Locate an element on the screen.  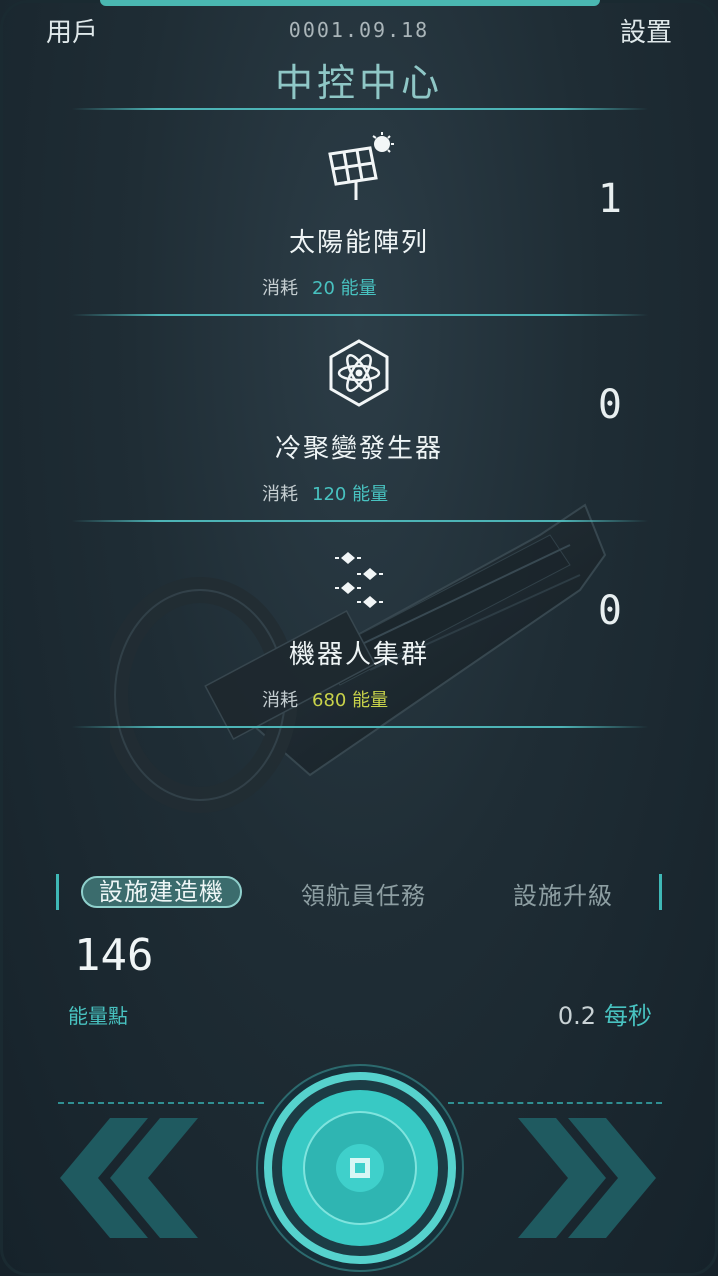
energy-points-value: 146 is located at coordinates (114, 955).